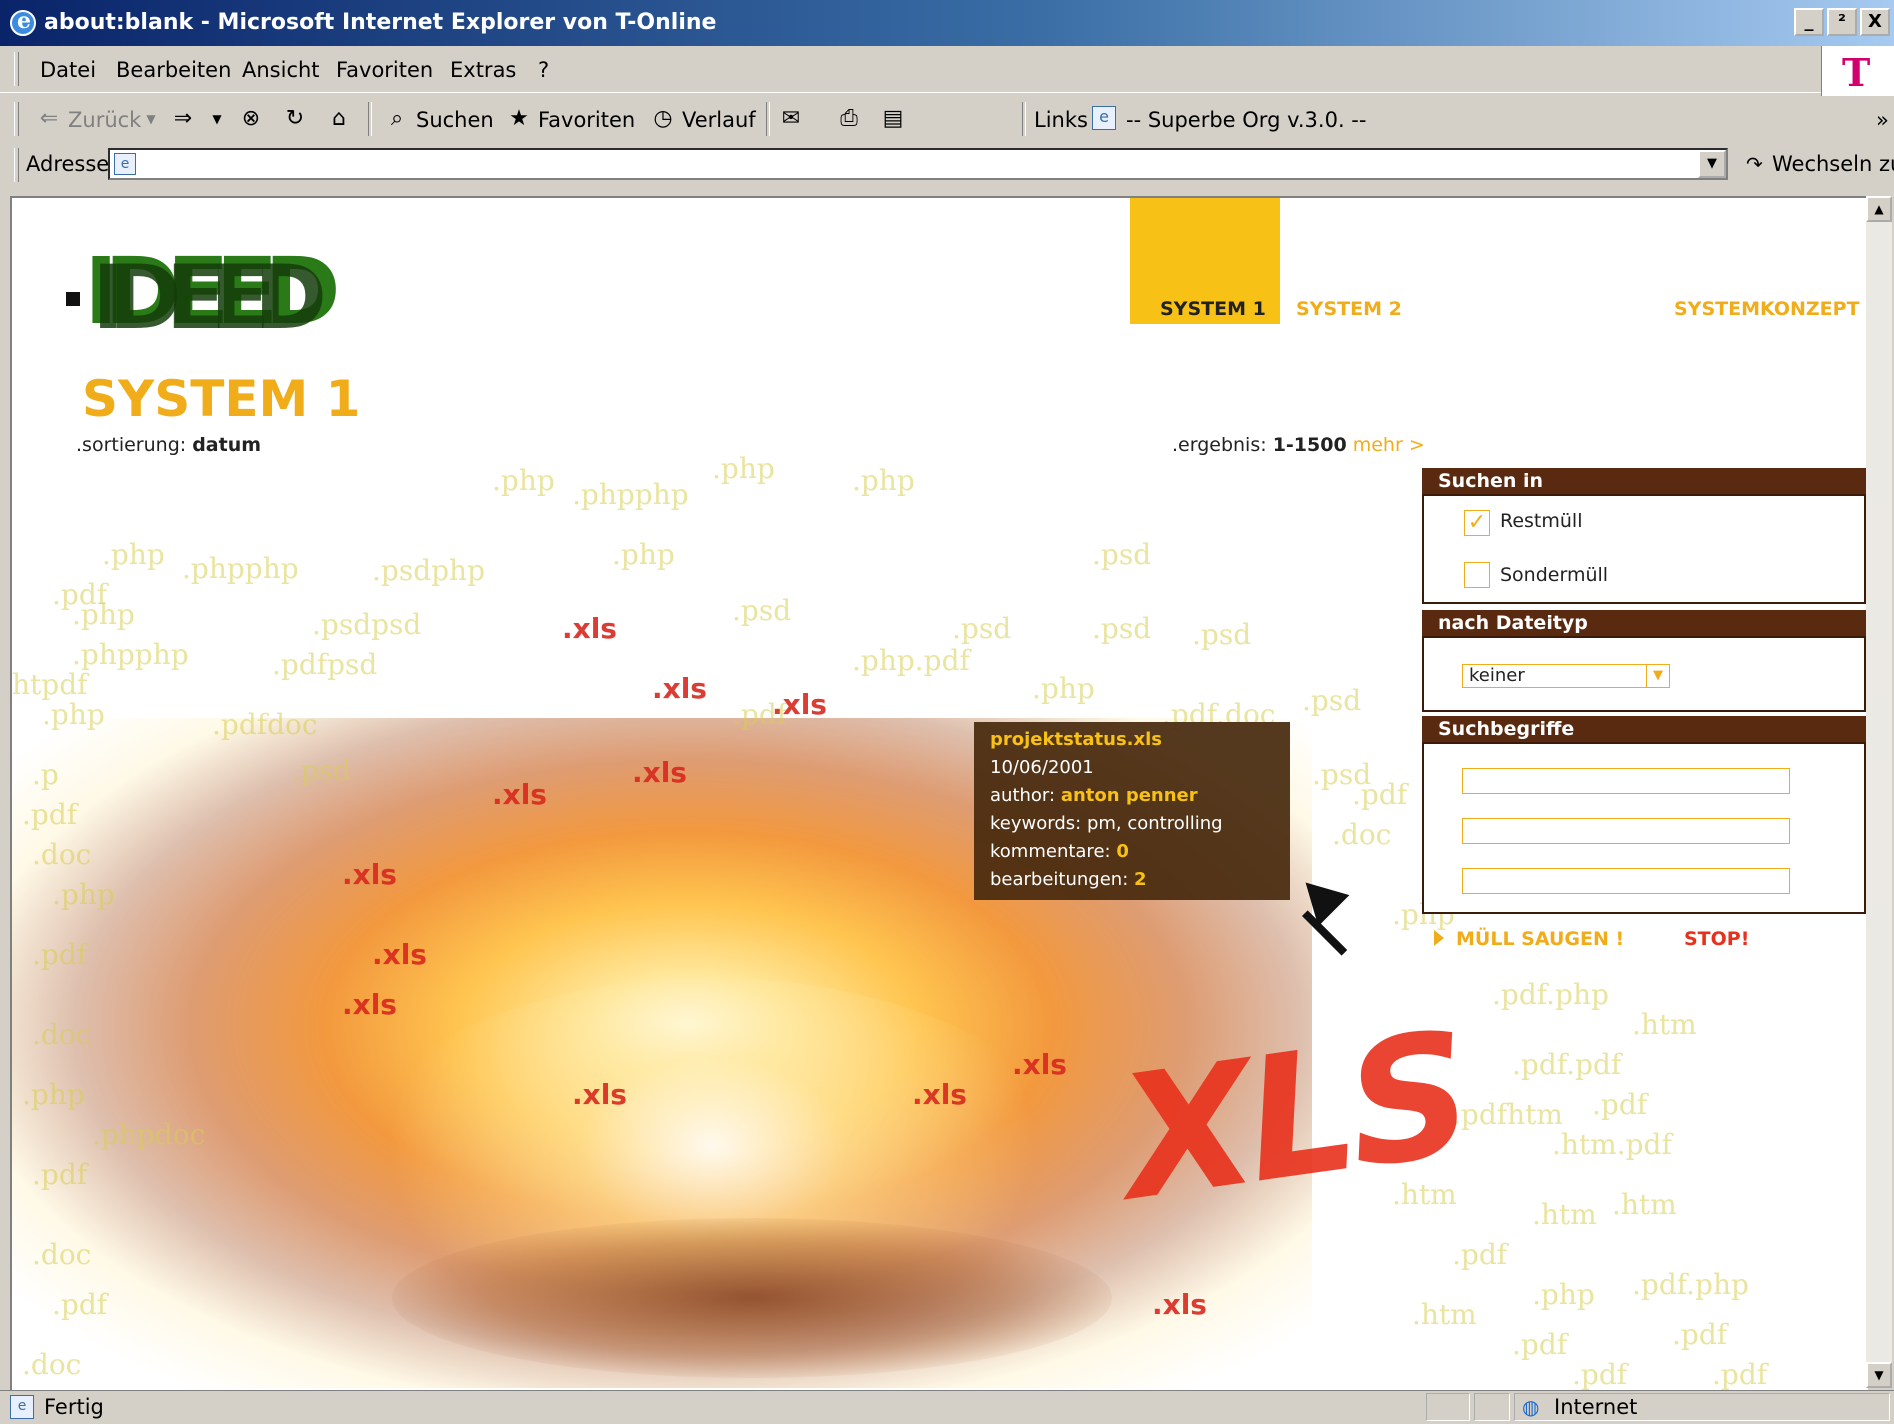  Describe the element at coordinates (74, 1407) in the screenshot. I see `status-text: Fertig` at that location.